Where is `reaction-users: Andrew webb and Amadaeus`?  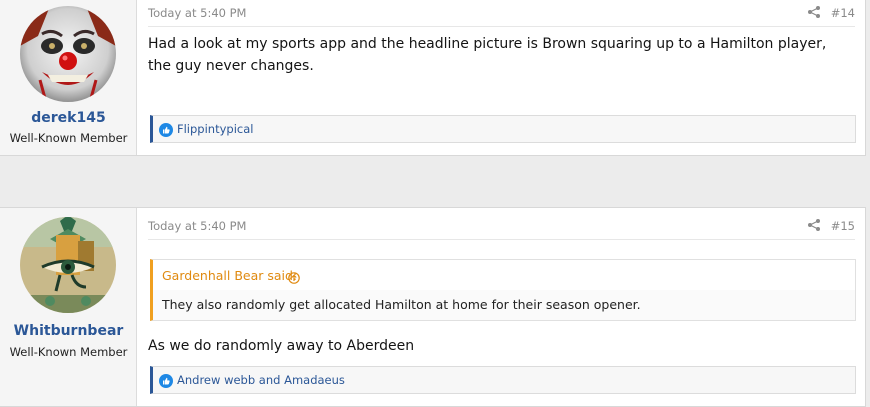 reaction-users: Andrew webb and Amadaeus is located at coordinates (261, 380).